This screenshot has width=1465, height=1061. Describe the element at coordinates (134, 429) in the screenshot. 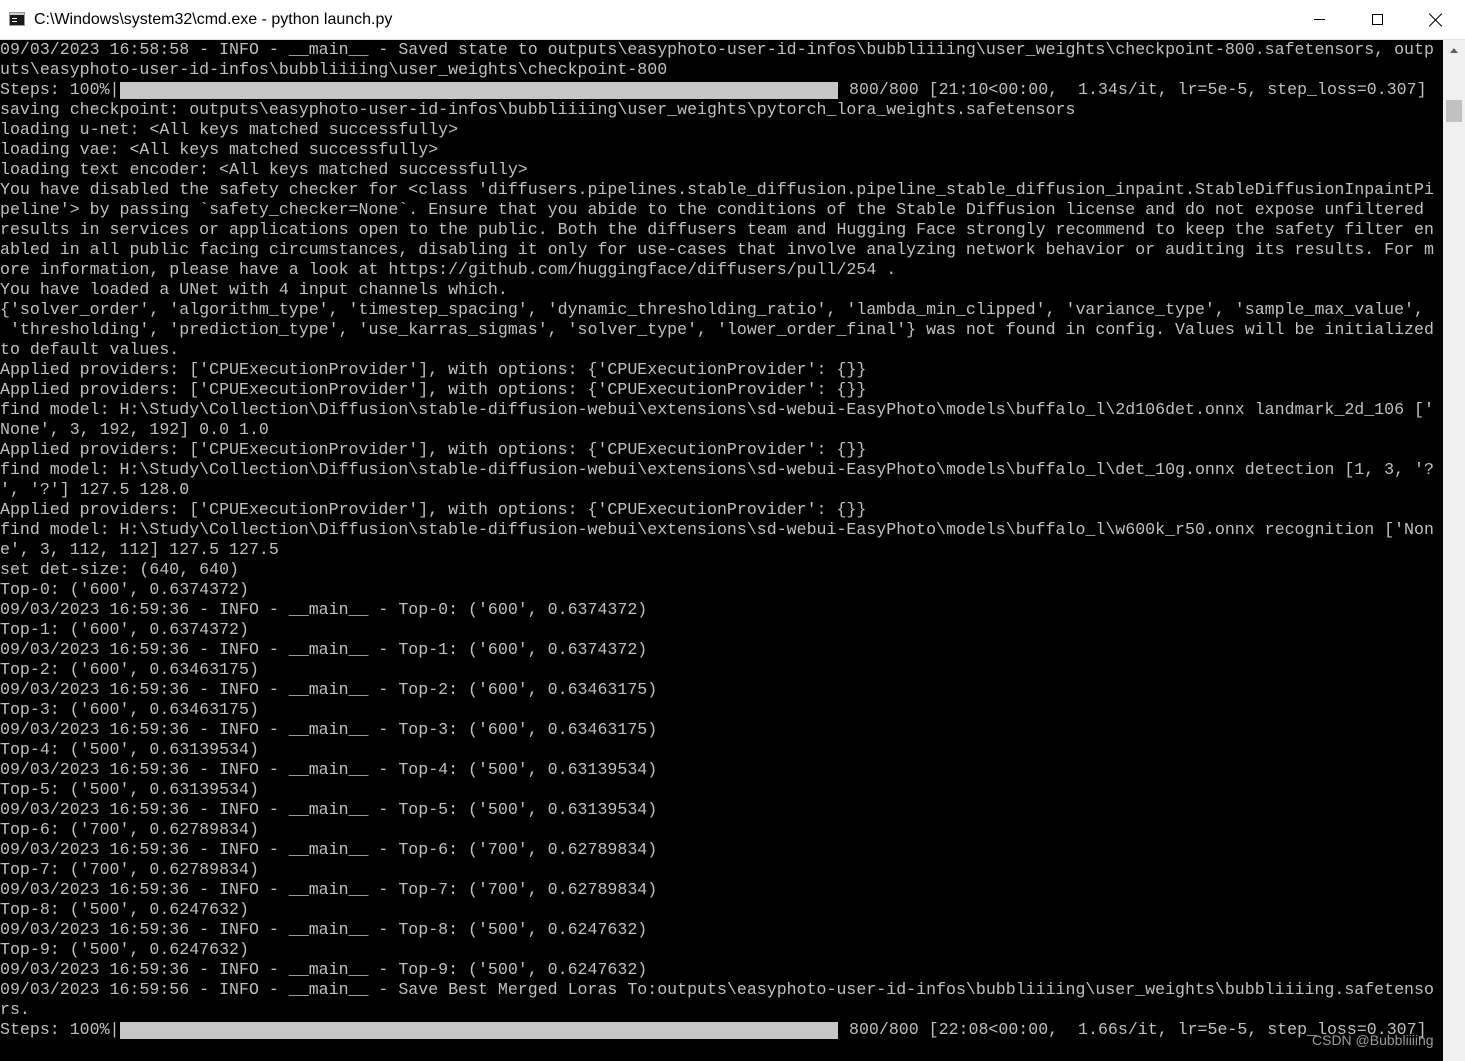

I see `console-line: None', 3, 192, 192] 0.0 1.0` at that location.